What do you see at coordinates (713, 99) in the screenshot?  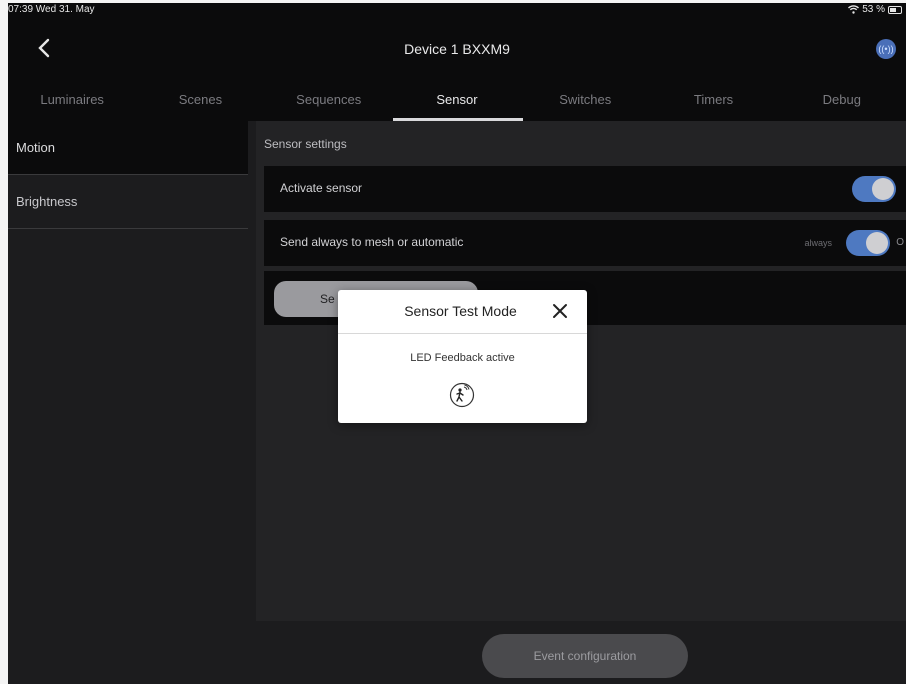 I see `tab-timers: Timers` at bounding box center [713, 99].